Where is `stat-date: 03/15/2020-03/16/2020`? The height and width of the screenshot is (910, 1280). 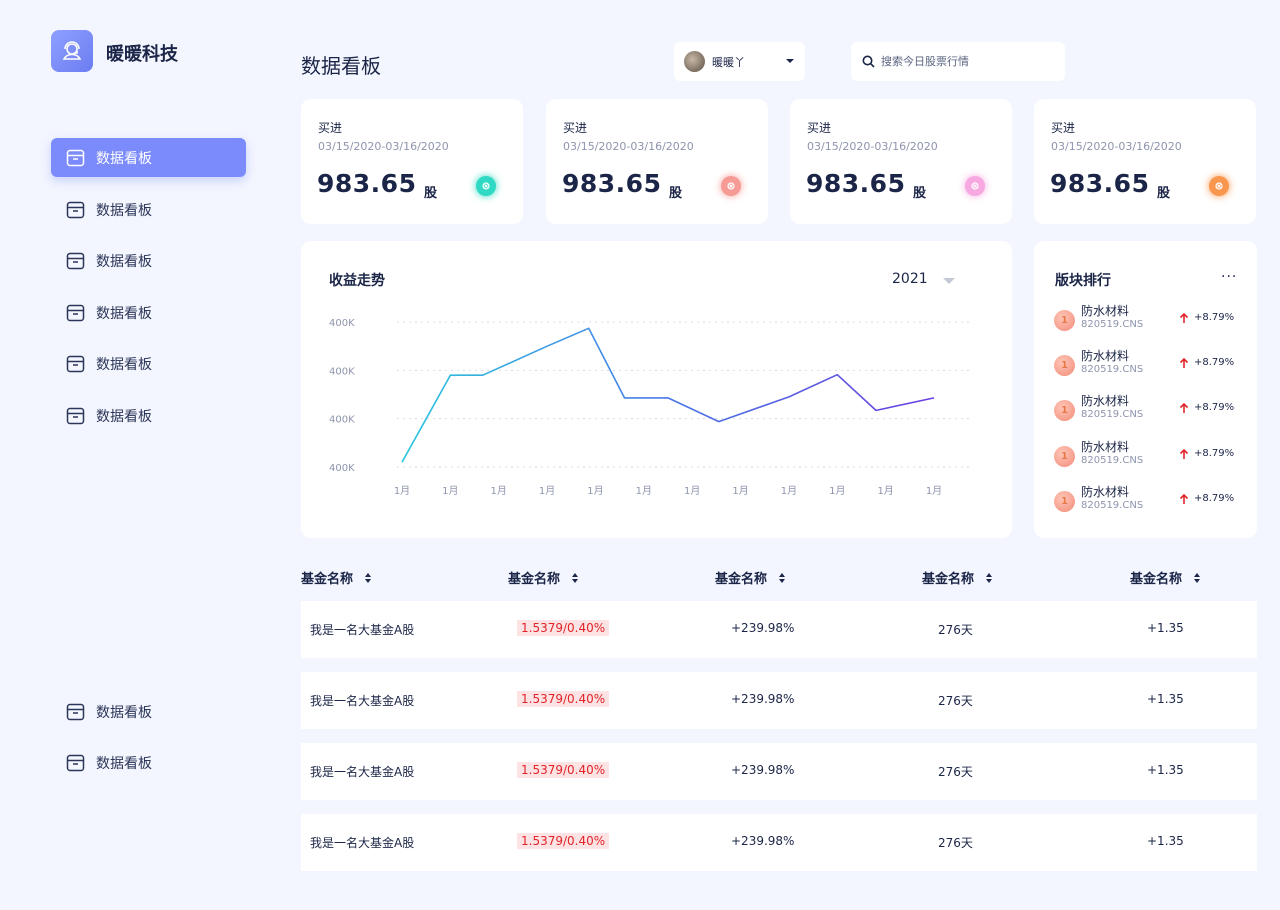 stat-date: 03/15/2020-03/16/2020 is located at coordinates (872, 146).